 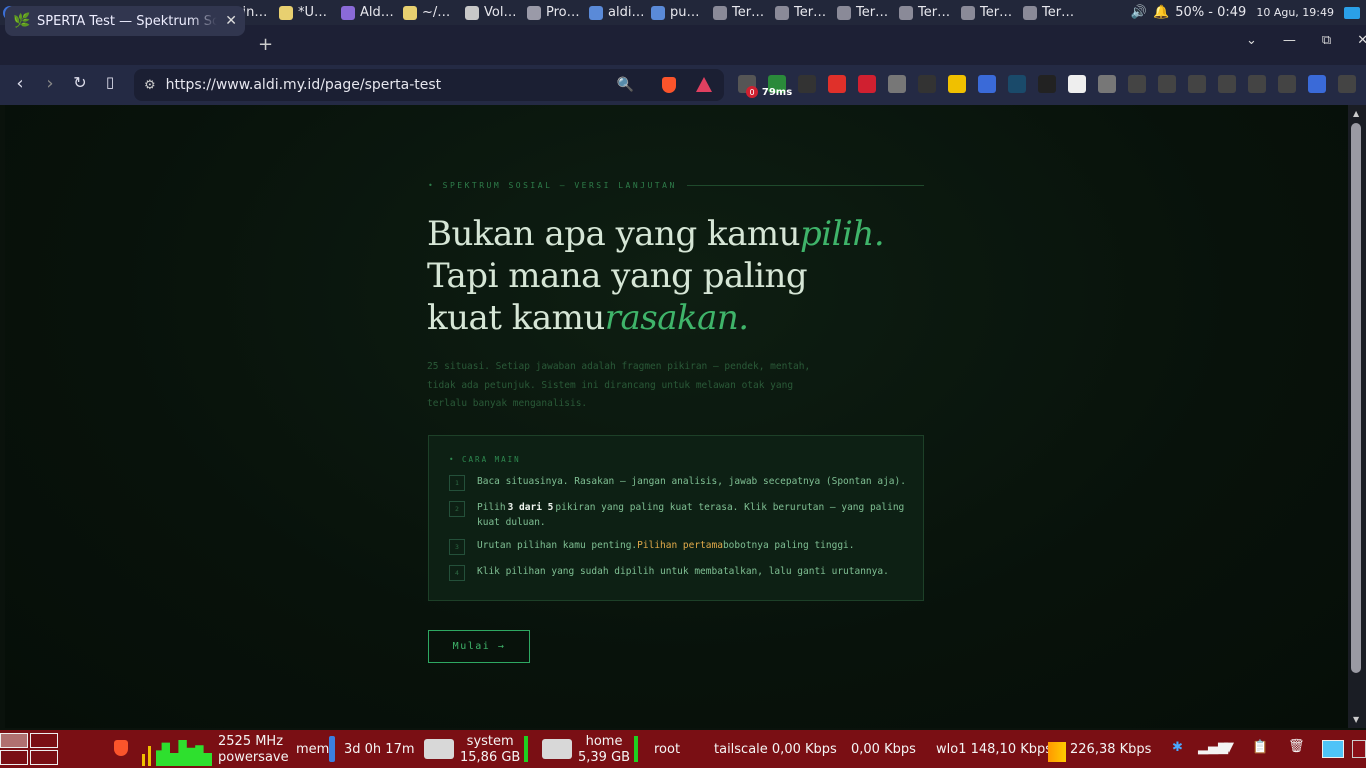 I want to click on sort-ext-icon, so click(x=957, y=84).